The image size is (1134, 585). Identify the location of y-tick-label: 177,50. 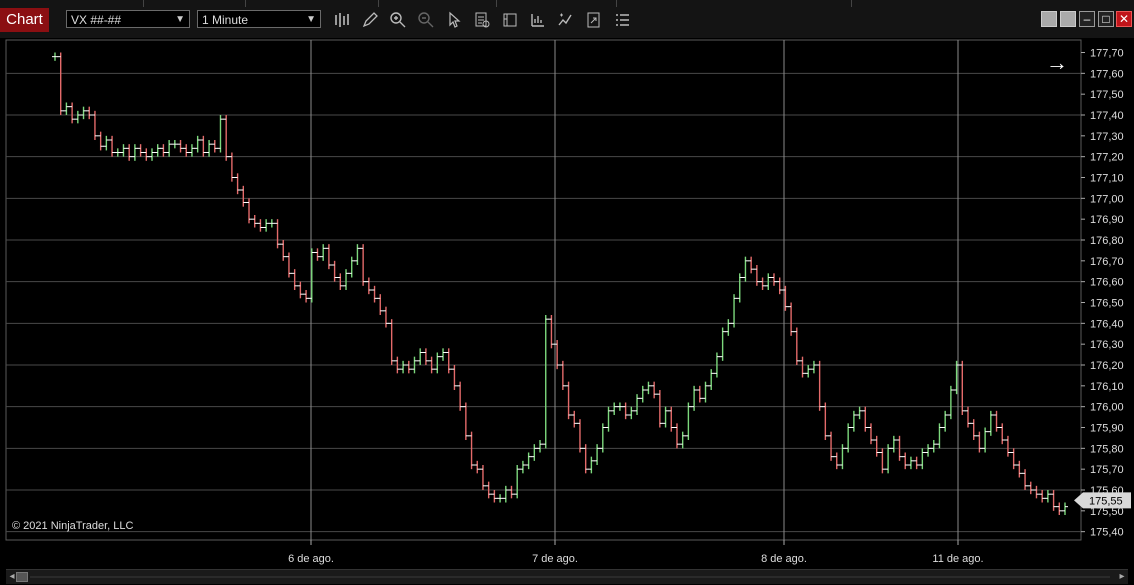
(1107, 95).